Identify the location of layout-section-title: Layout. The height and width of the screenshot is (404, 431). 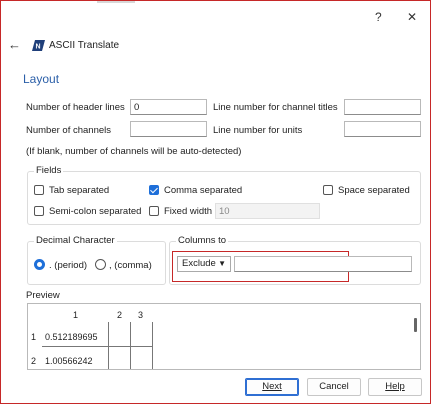
(41, 79).